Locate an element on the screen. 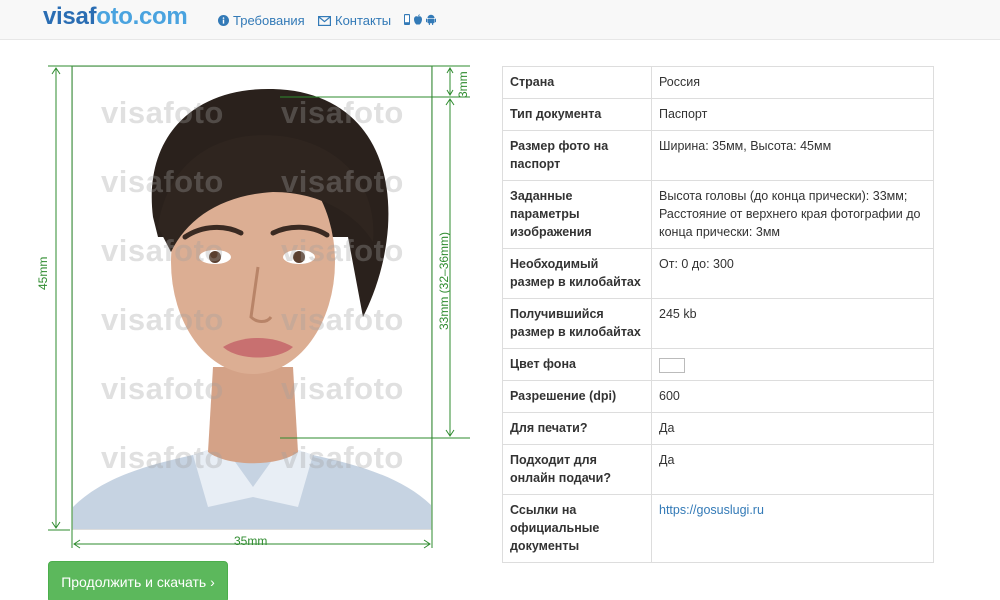  nav-contacts-link: Контакты is located at coordinates (354, 20).